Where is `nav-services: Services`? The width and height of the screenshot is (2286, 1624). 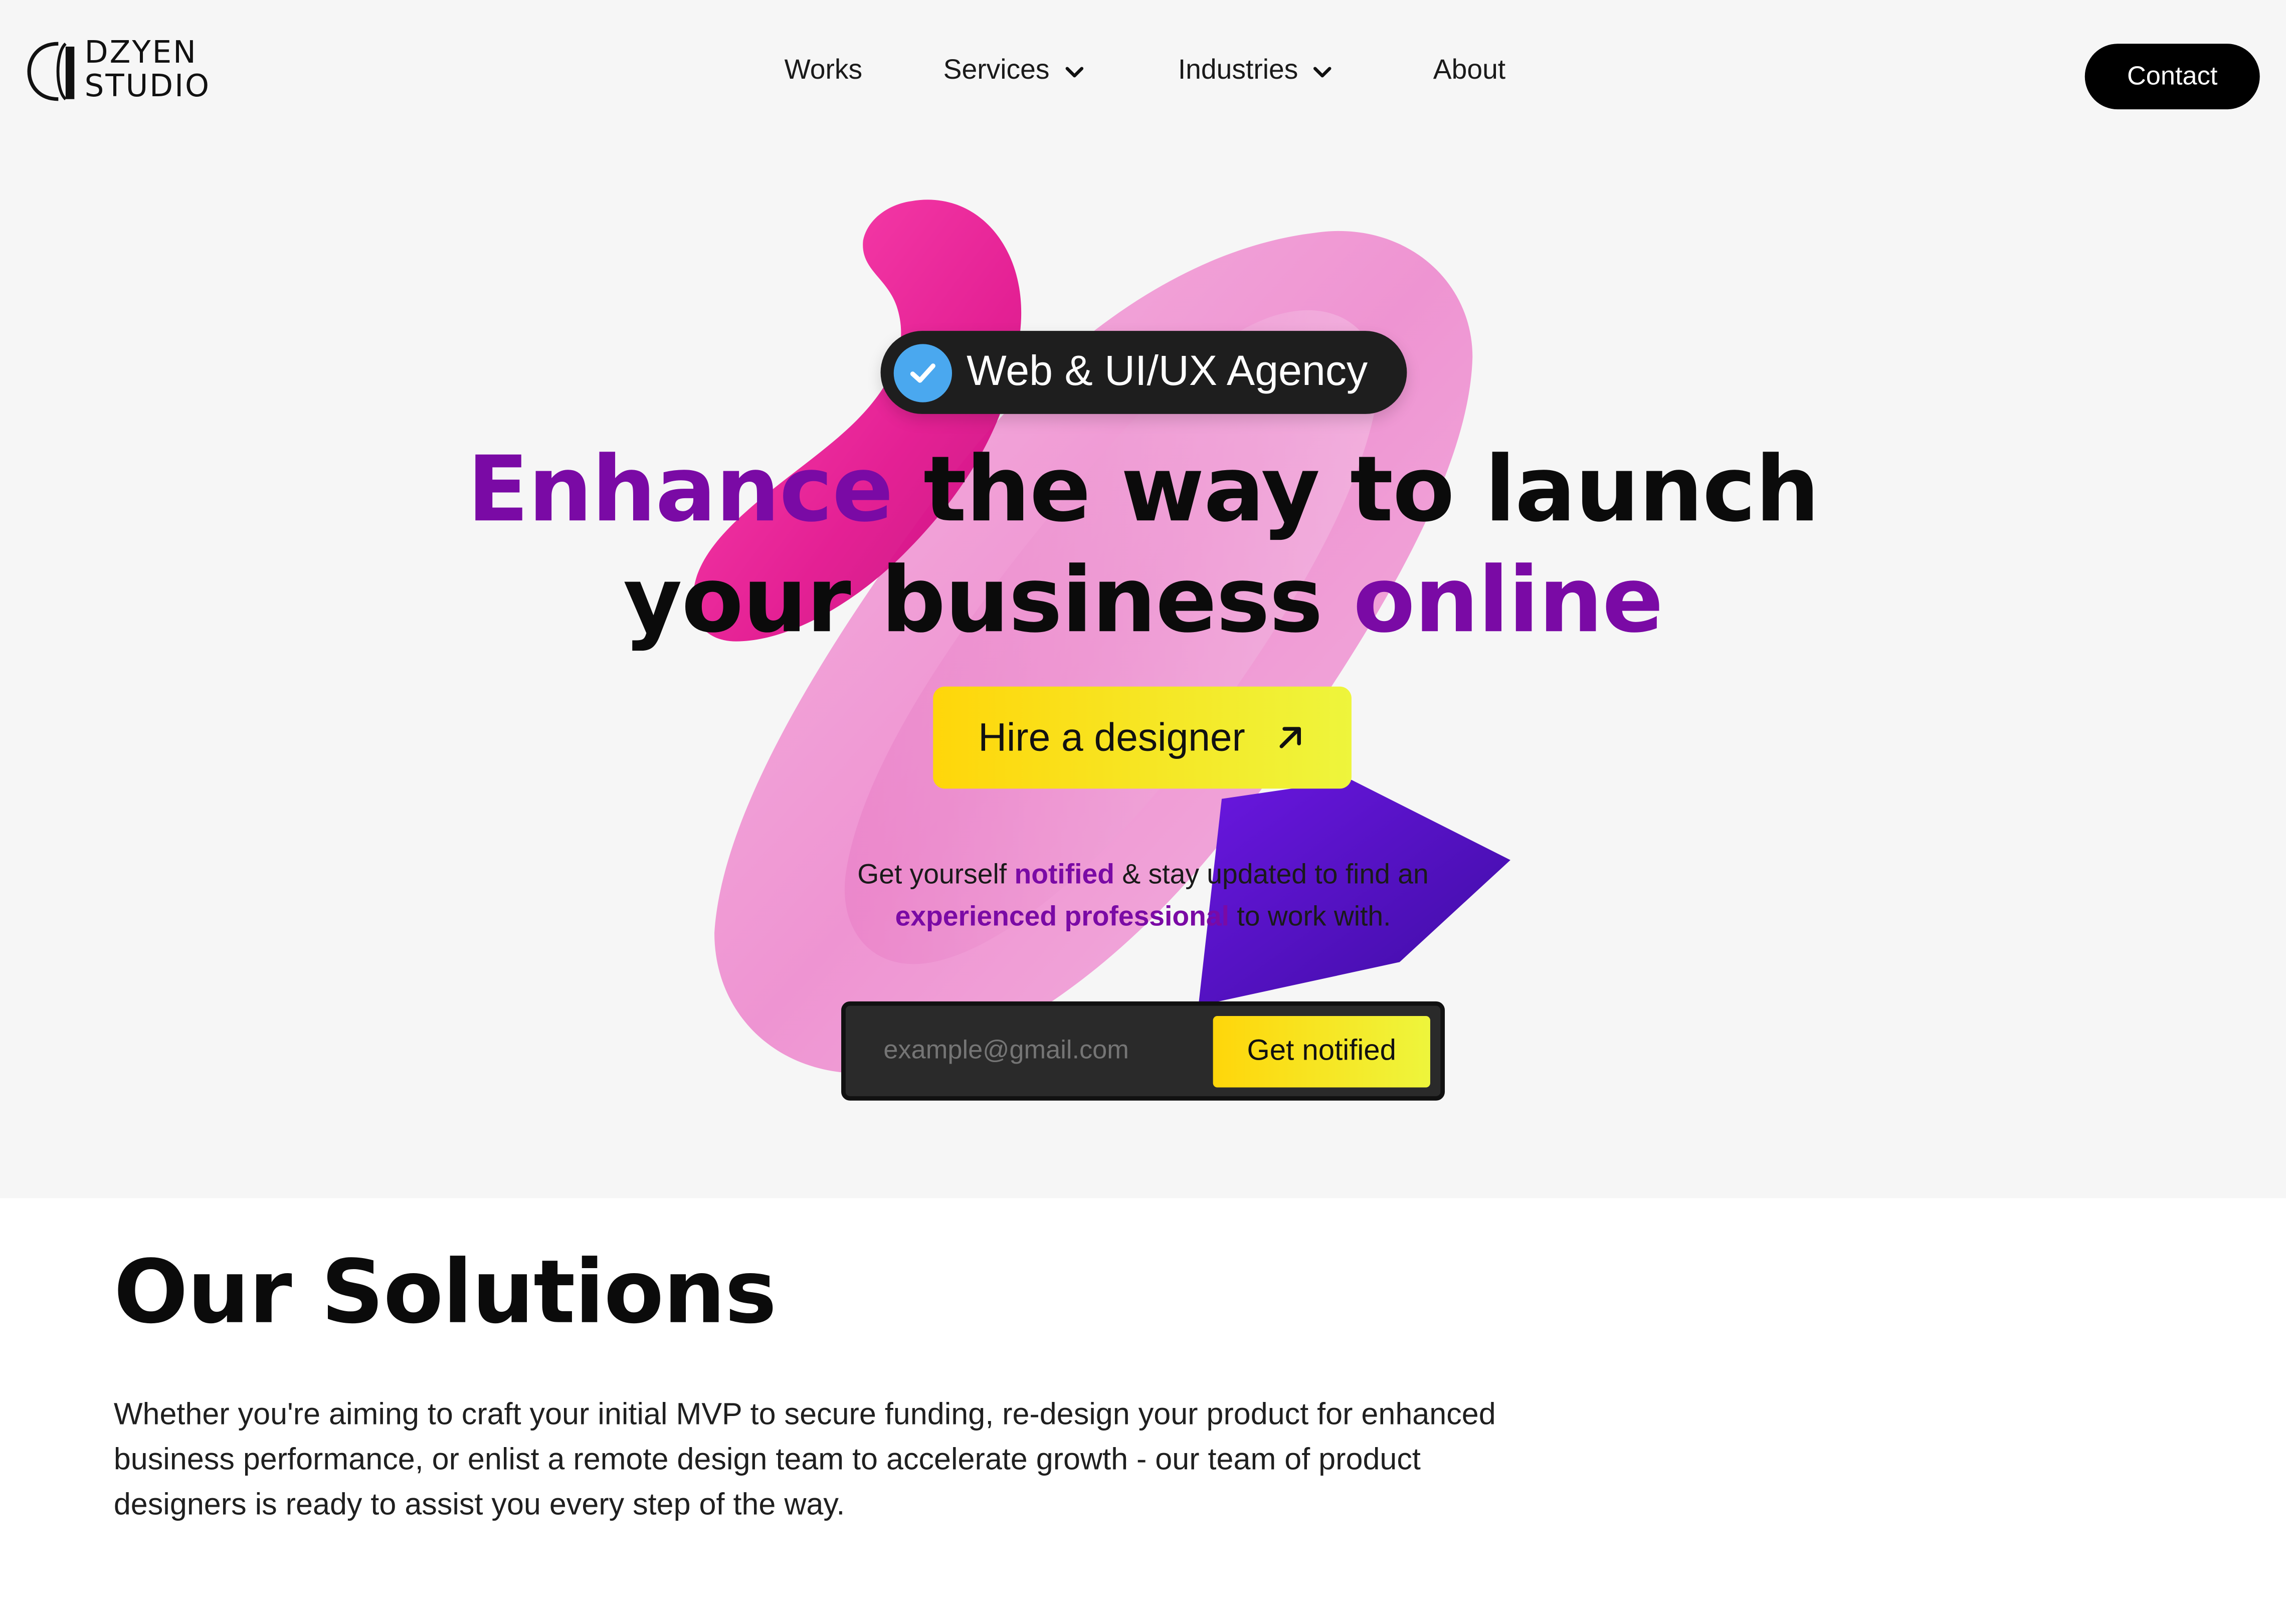
nav-services: Services is located at coordinates (1014, 72).